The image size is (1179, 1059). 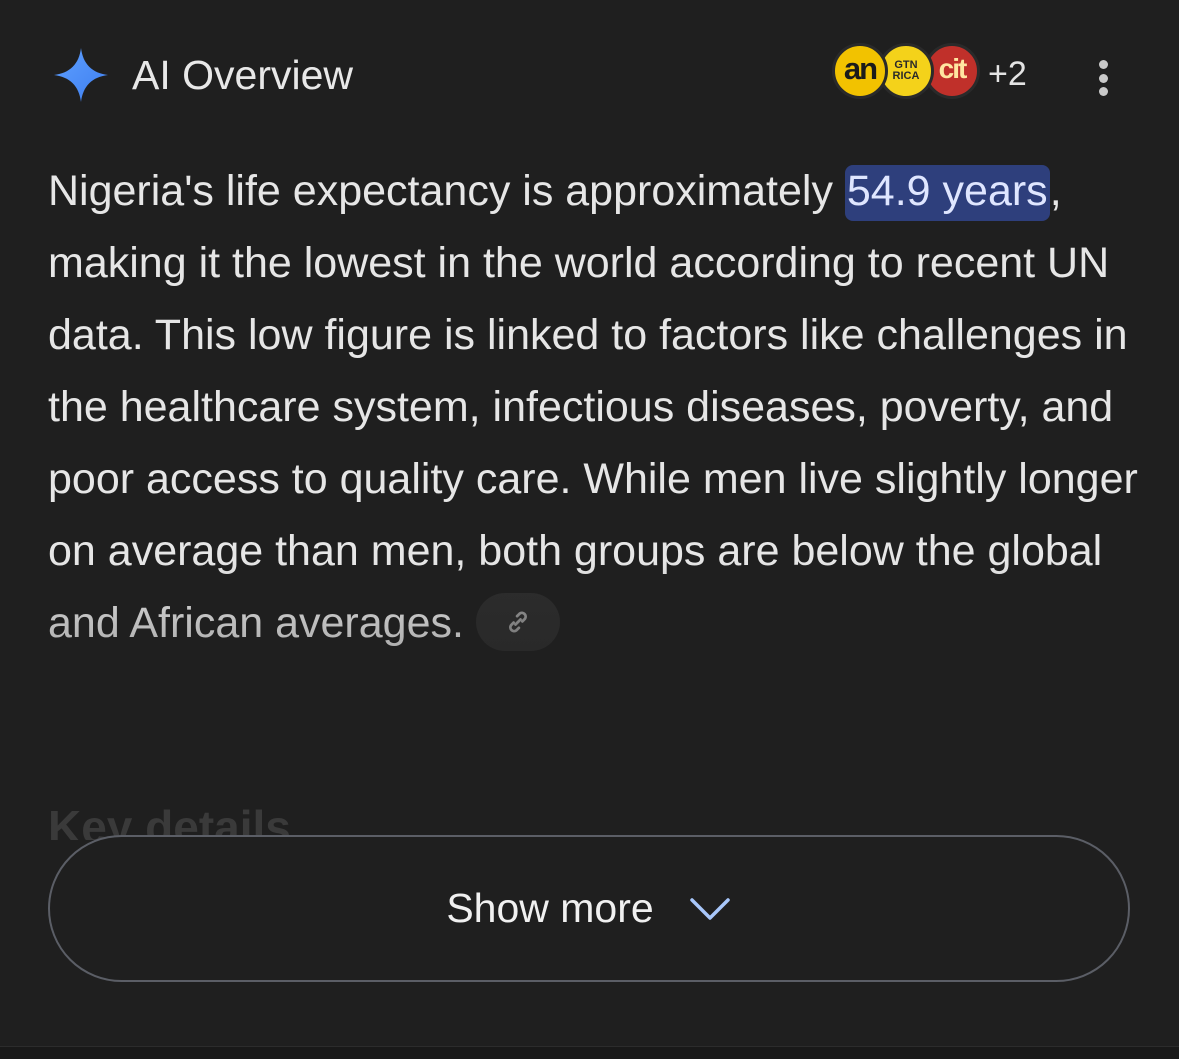 I want to click on source-label: GTN RICA, so click(x=906, y=70).